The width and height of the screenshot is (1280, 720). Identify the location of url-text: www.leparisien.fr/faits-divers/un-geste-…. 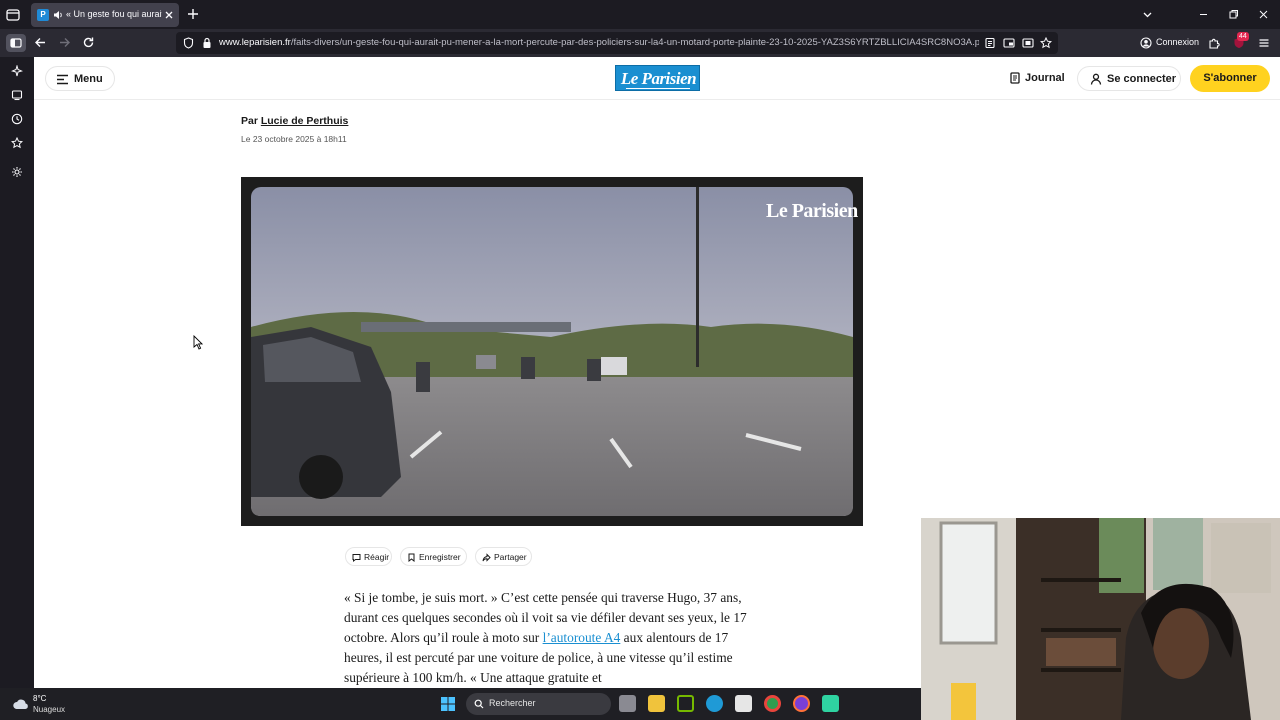
(599, 43).